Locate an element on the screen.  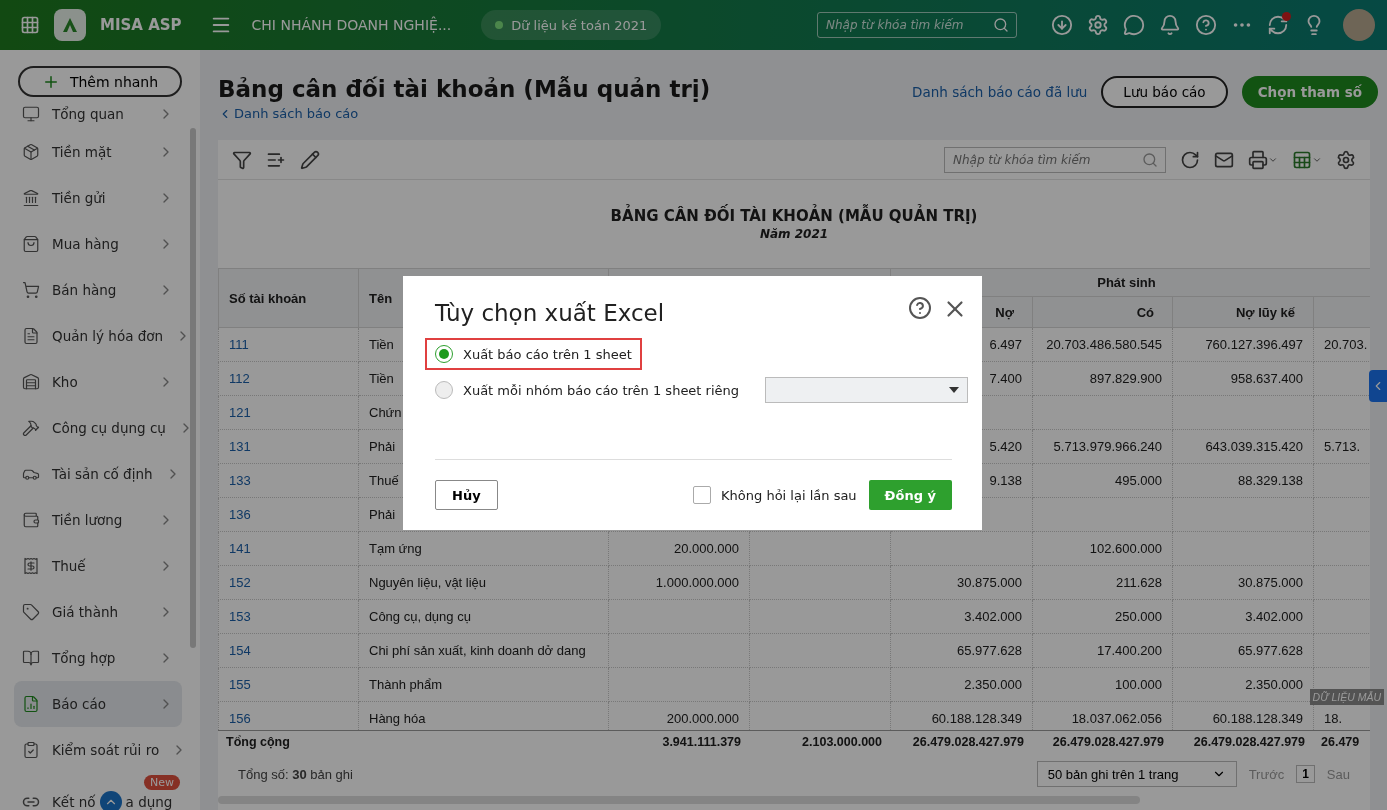
account-link: 156 is located at coordinates (240, 718).